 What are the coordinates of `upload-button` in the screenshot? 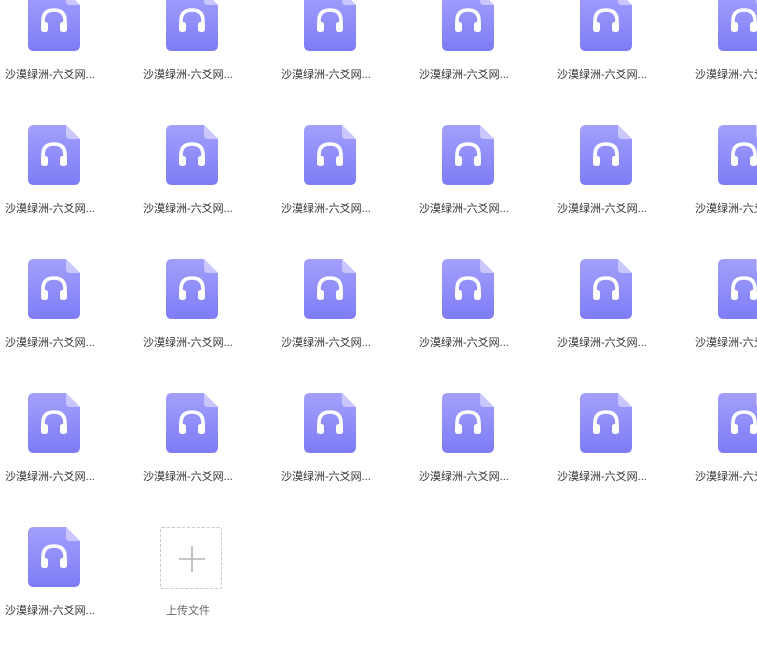 It's located at (191, 558).